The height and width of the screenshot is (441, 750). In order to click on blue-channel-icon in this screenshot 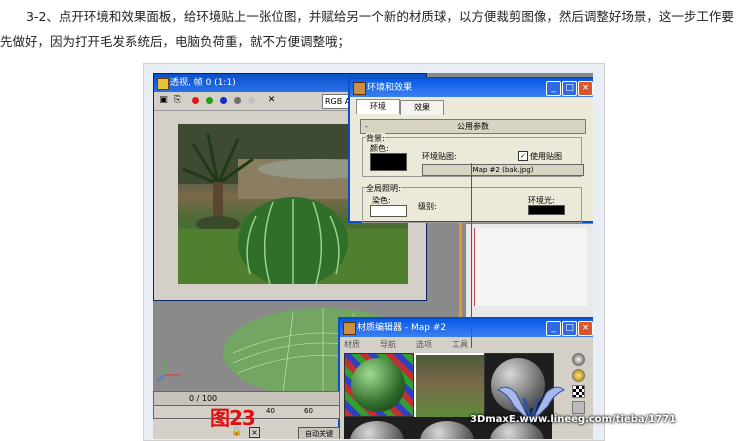, I will do `click(223, 100)`.